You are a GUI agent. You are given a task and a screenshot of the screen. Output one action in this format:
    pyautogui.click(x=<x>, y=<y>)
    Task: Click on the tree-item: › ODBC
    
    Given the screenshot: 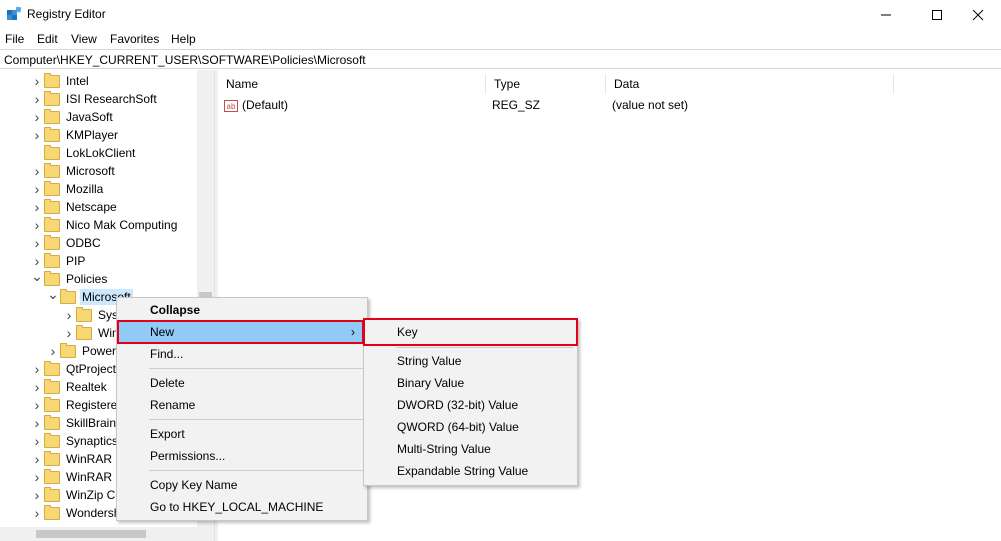 What is the action you would take?
    pyautogui.click(x=66, y=243)
    